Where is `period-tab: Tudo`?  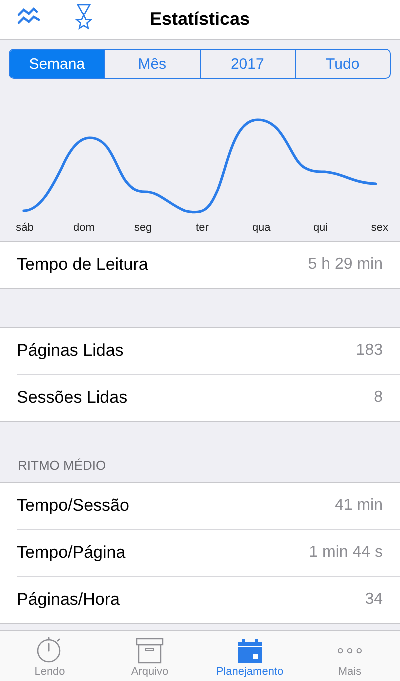
period-tab: Tudo is located at coordinates (342, 64).